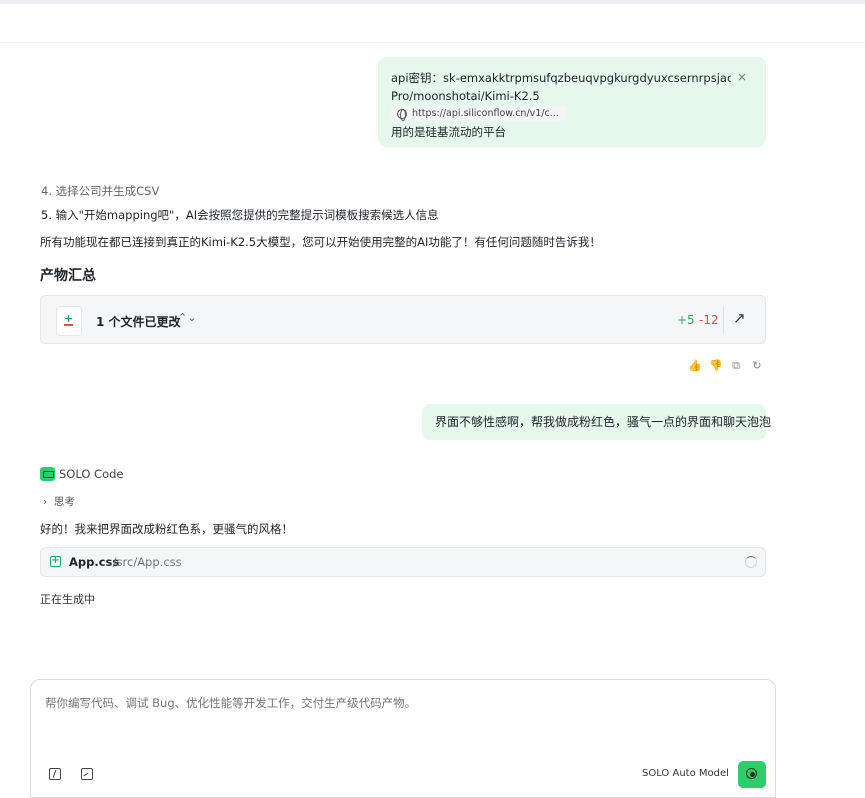  I want to click on files-changed-label: 1 个文件已更改, so click(138, 322).